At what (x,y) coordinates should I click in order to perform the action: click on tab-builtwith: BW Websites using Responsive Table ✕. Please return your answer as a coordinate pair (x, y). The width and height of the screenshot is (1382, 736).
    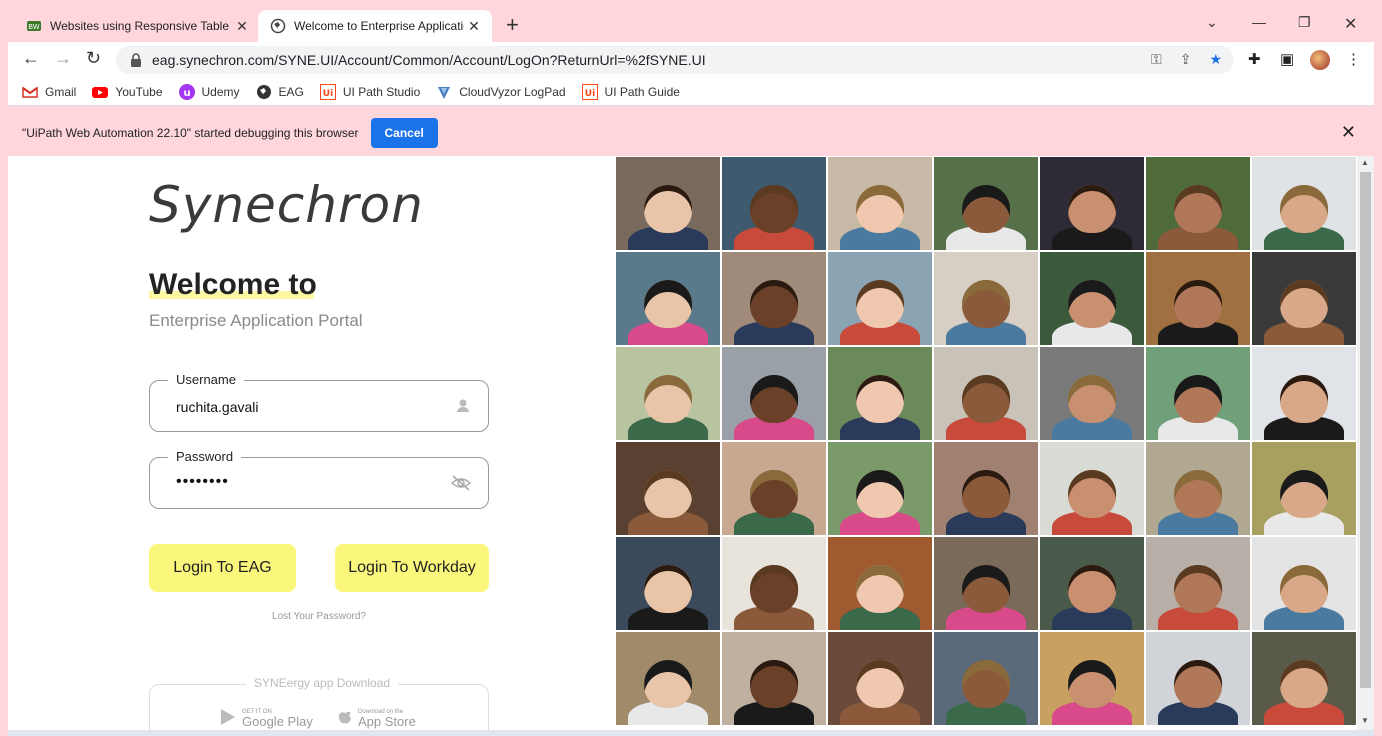
    Looking at the image, I should click on (137, 26).